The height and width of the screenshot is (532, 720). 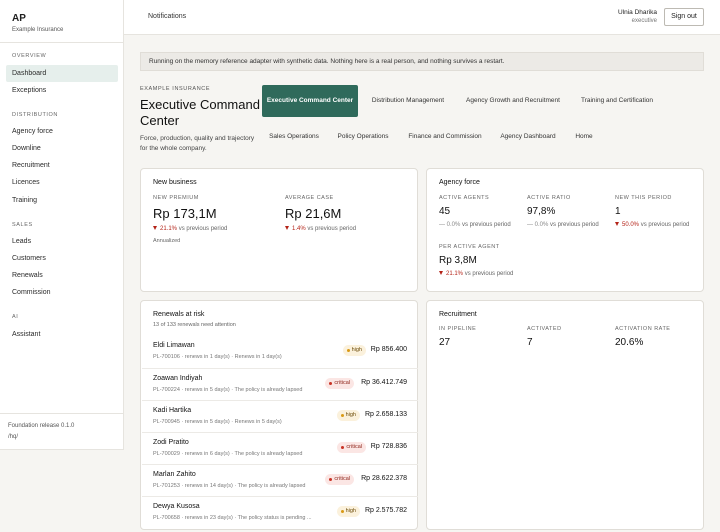 I want to click on nav-section-ai: AI, so click(x=15, y=317).